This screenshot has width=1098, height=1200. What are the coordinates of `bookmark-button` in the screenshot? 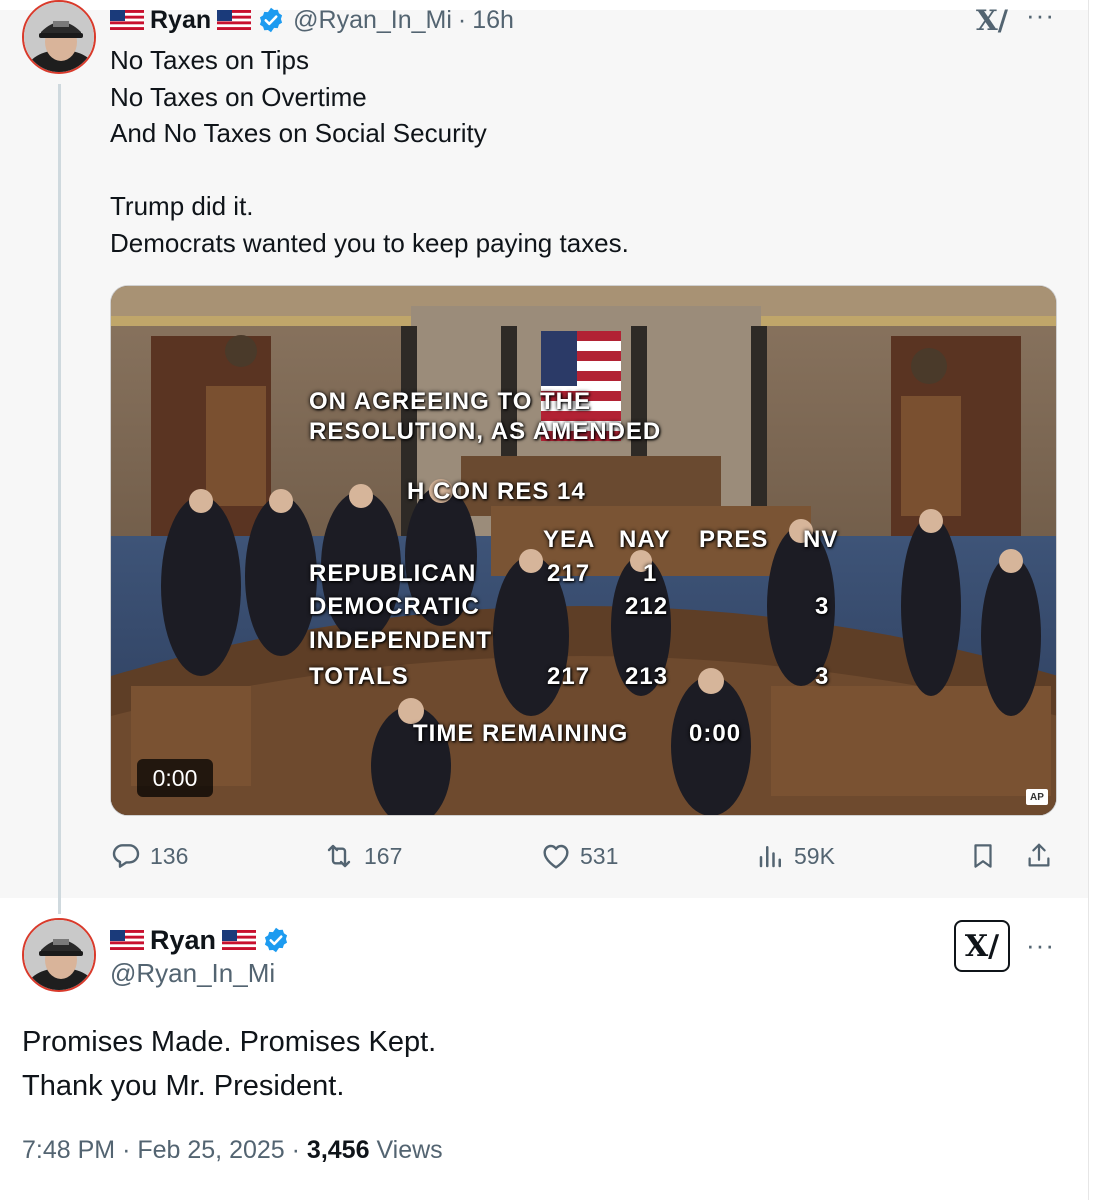 It's located at (987, 856).